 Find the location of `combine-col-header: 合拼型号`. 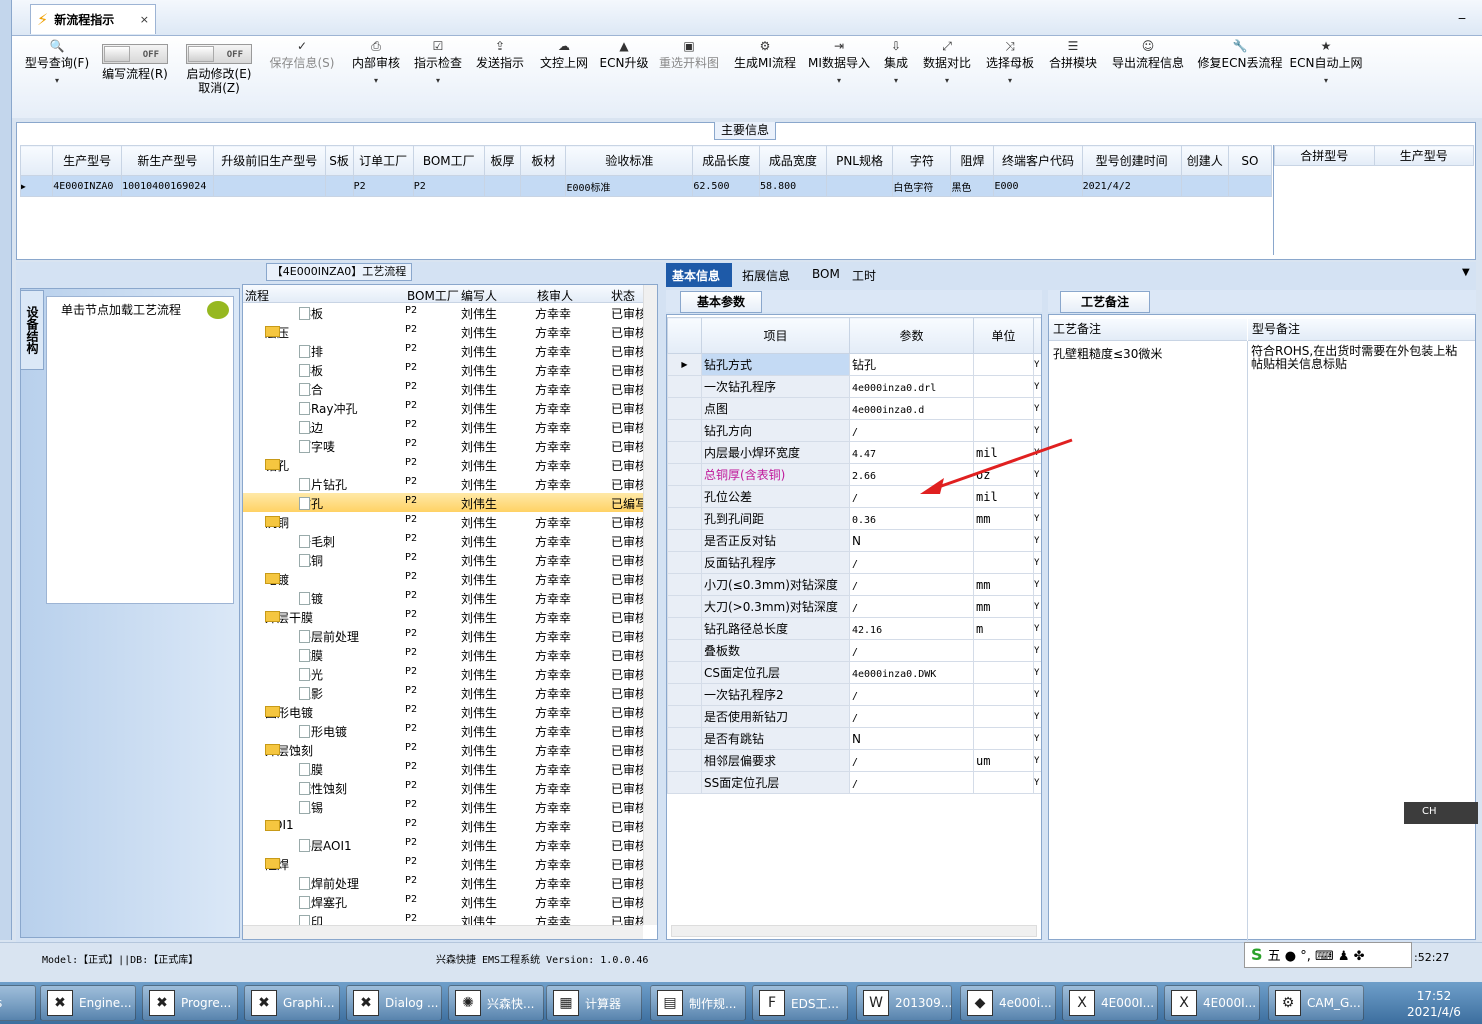

combine-col-header: 合拼型号 is located at coordinates (1324, 155).